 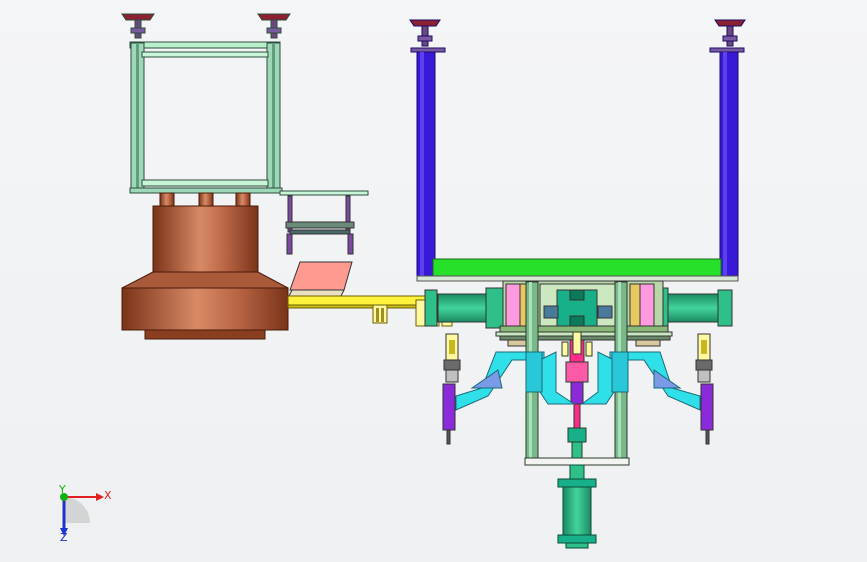 What do you see at coordinates (62, 489) in the screenshot?
I see `axis-label-y: Y` at bounding box center [62, 489].